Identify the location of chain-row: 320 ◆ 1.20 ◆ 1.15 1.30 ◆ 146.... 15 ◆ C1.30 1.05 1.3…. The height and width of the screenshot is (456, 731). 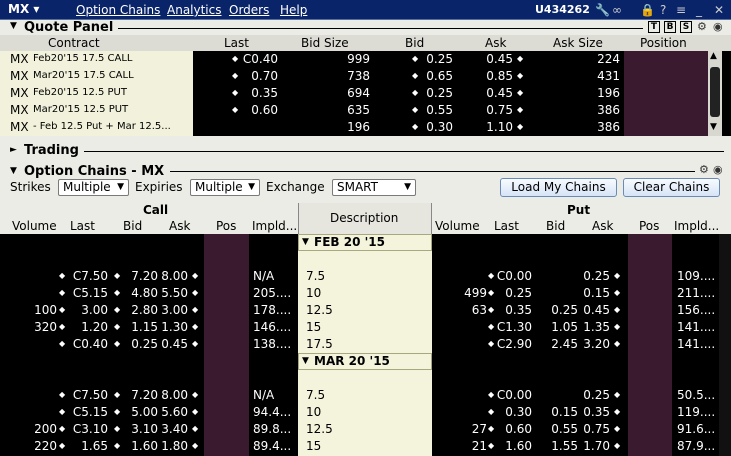
(365, 327).